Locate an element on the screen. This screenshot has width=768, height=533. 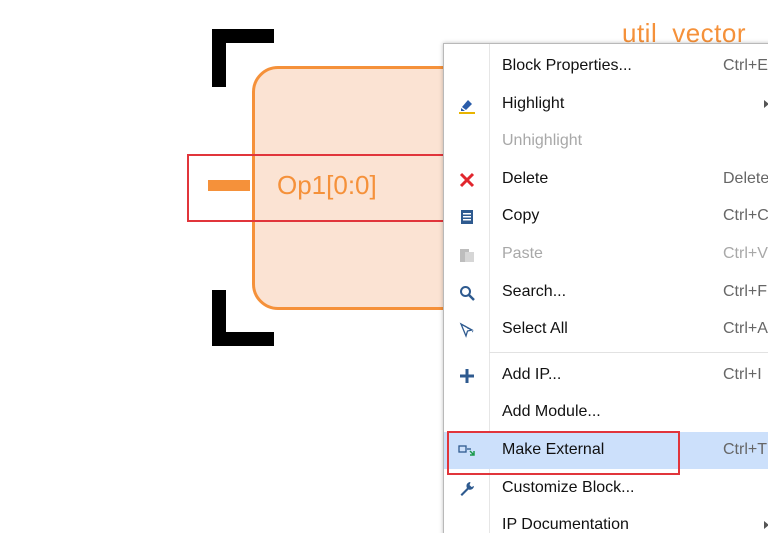
menu-item-shortcut: Ctrl+I is located at coordinates (742, 374).